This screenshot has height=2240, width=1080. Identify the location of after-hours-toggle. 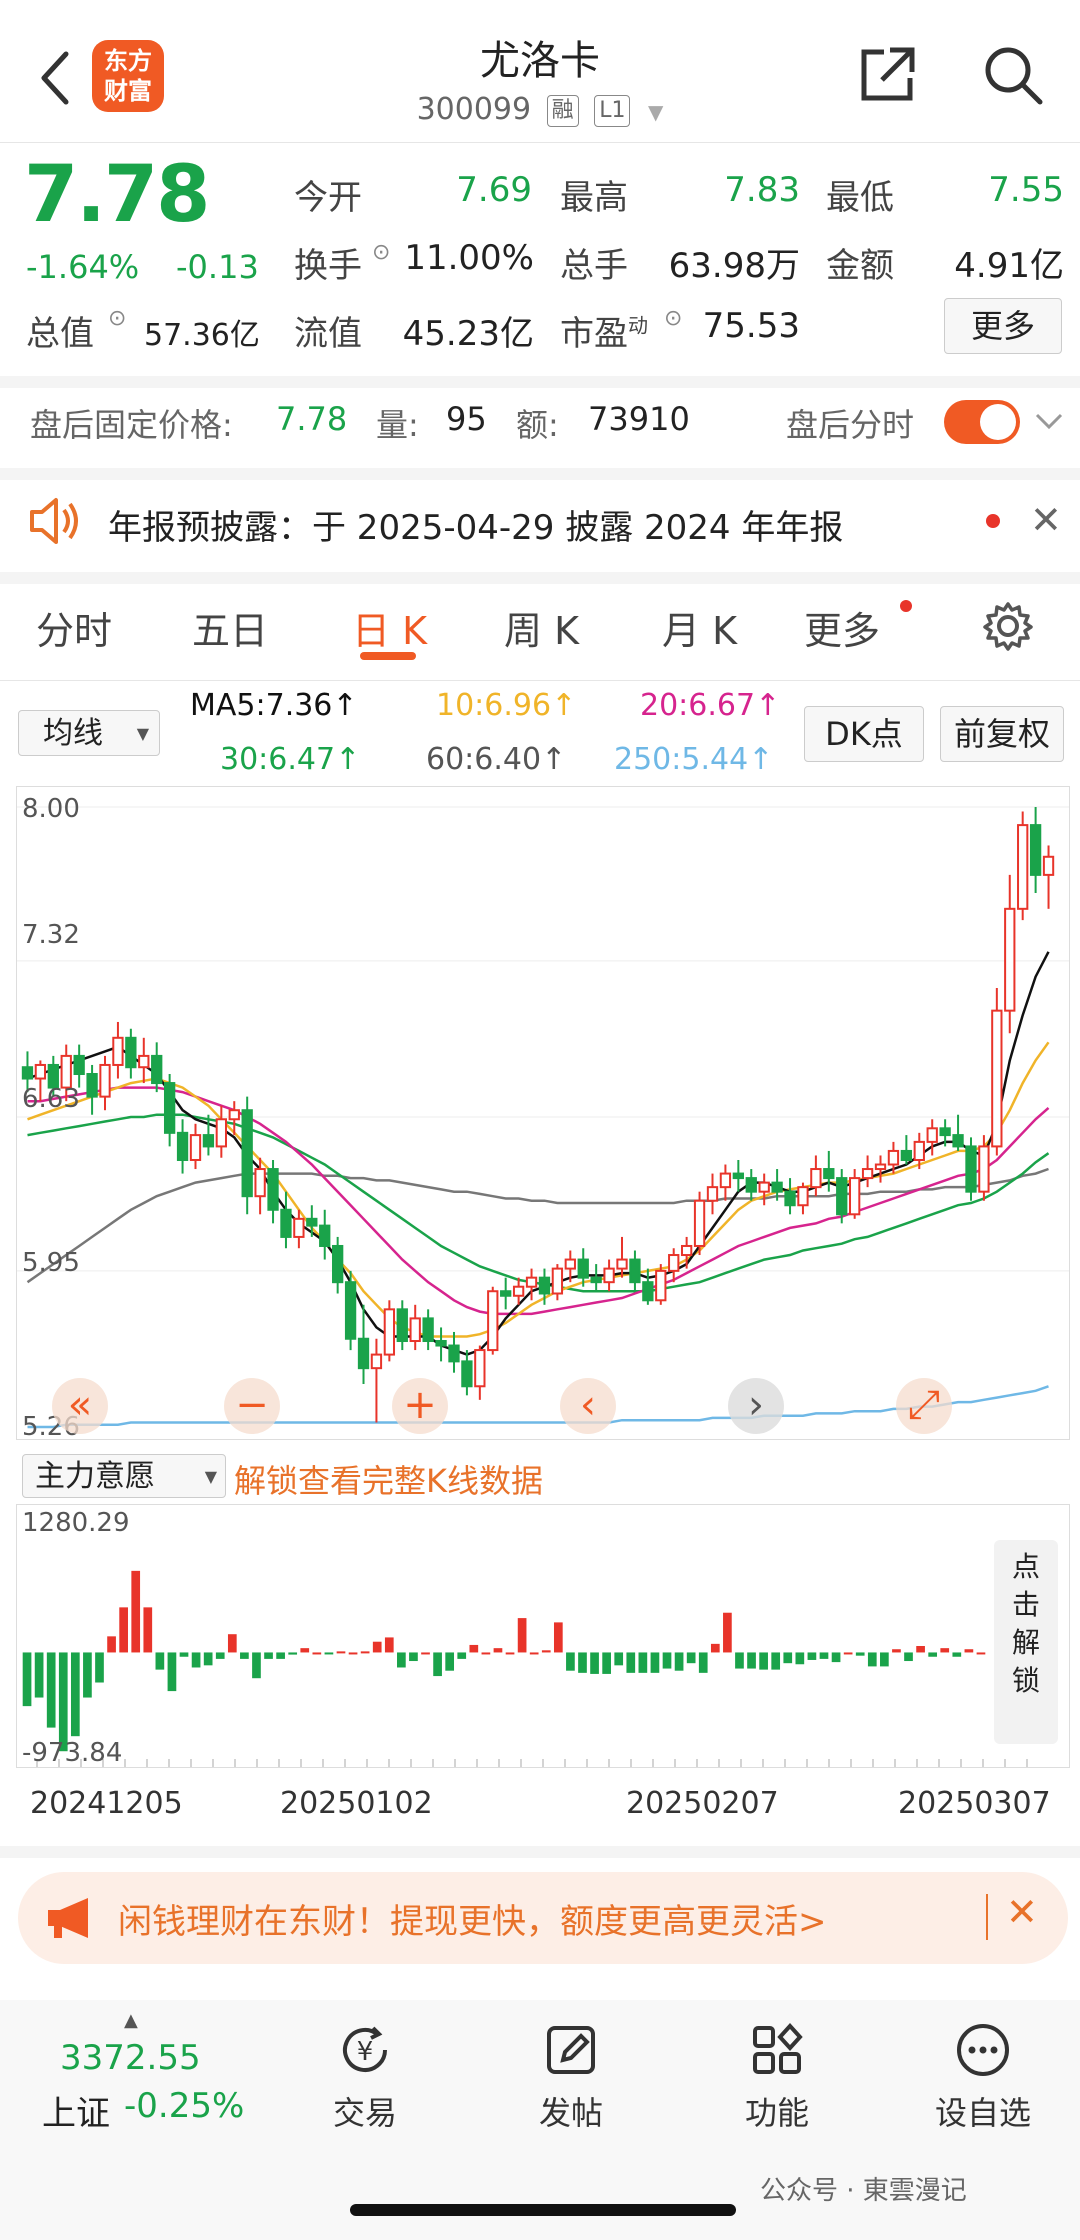
(982, 422).